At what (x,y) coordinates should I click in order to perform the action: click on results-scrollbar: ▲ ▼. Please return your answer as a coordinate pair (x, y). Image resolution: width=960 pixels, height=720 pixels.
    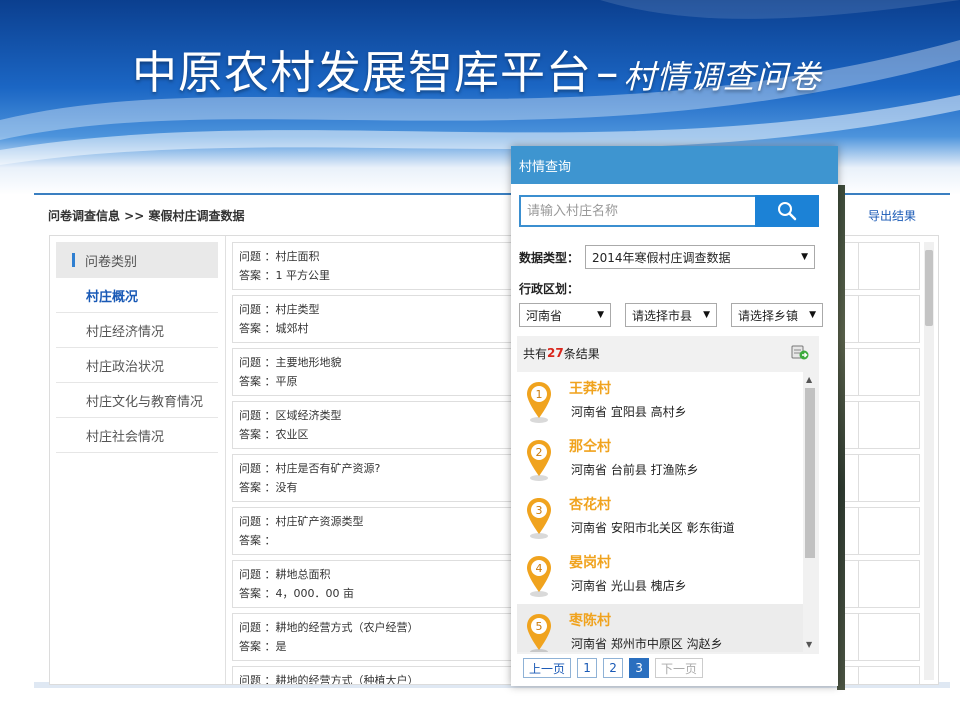
    Looking at the image, I should click on (810, 512).